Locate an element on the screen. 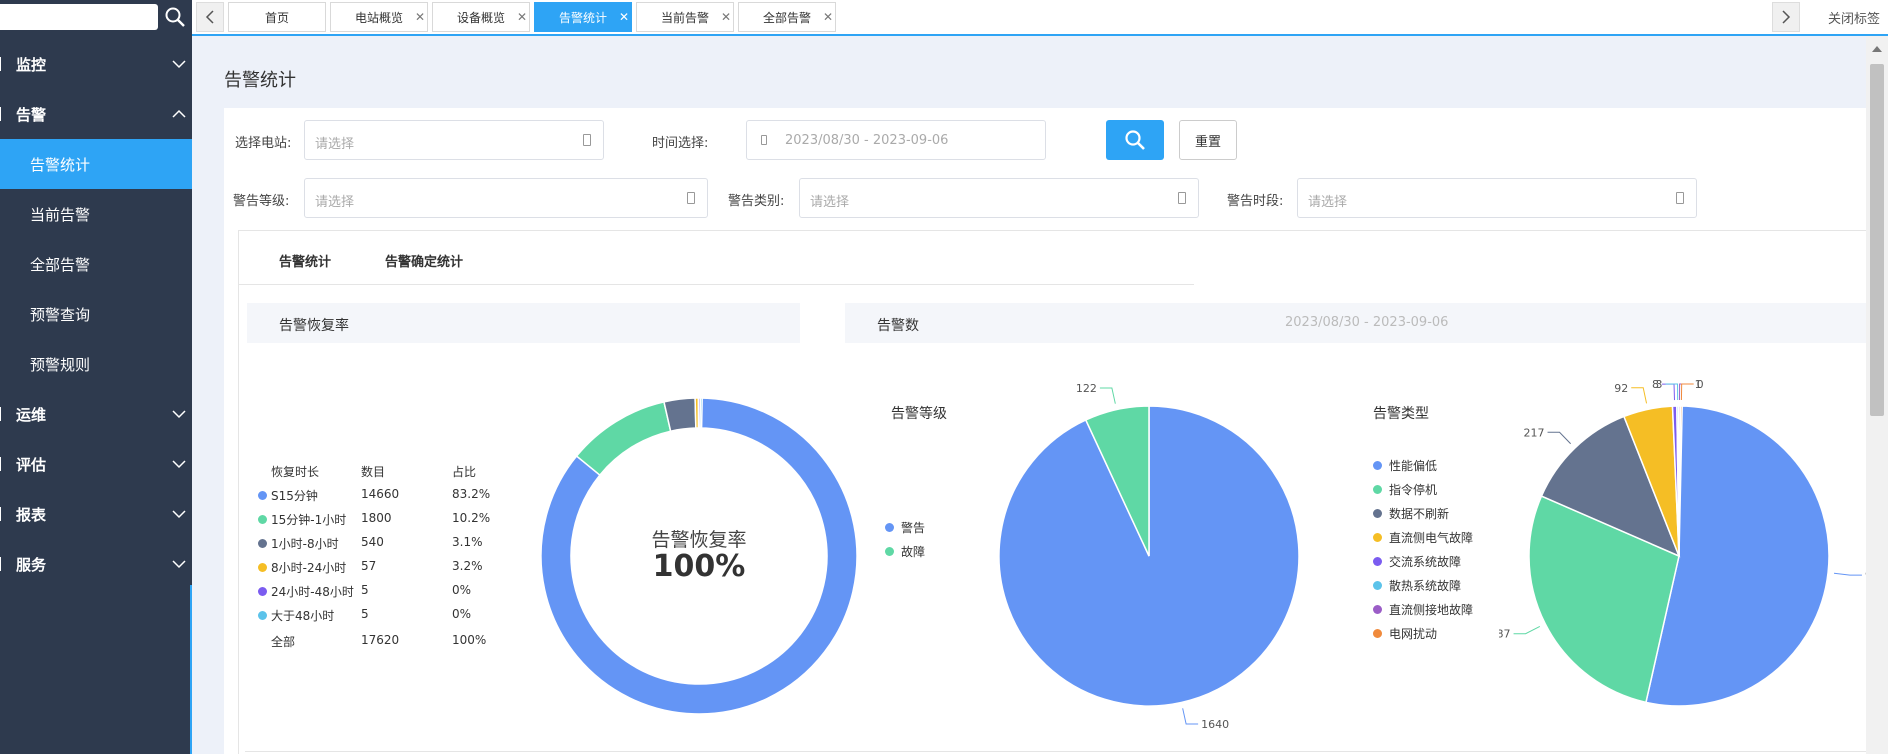 This screenshot has width=1888, height=754. sidebar-subitem-warning-rules: 预警规则 is located at coordinates (96, 364).